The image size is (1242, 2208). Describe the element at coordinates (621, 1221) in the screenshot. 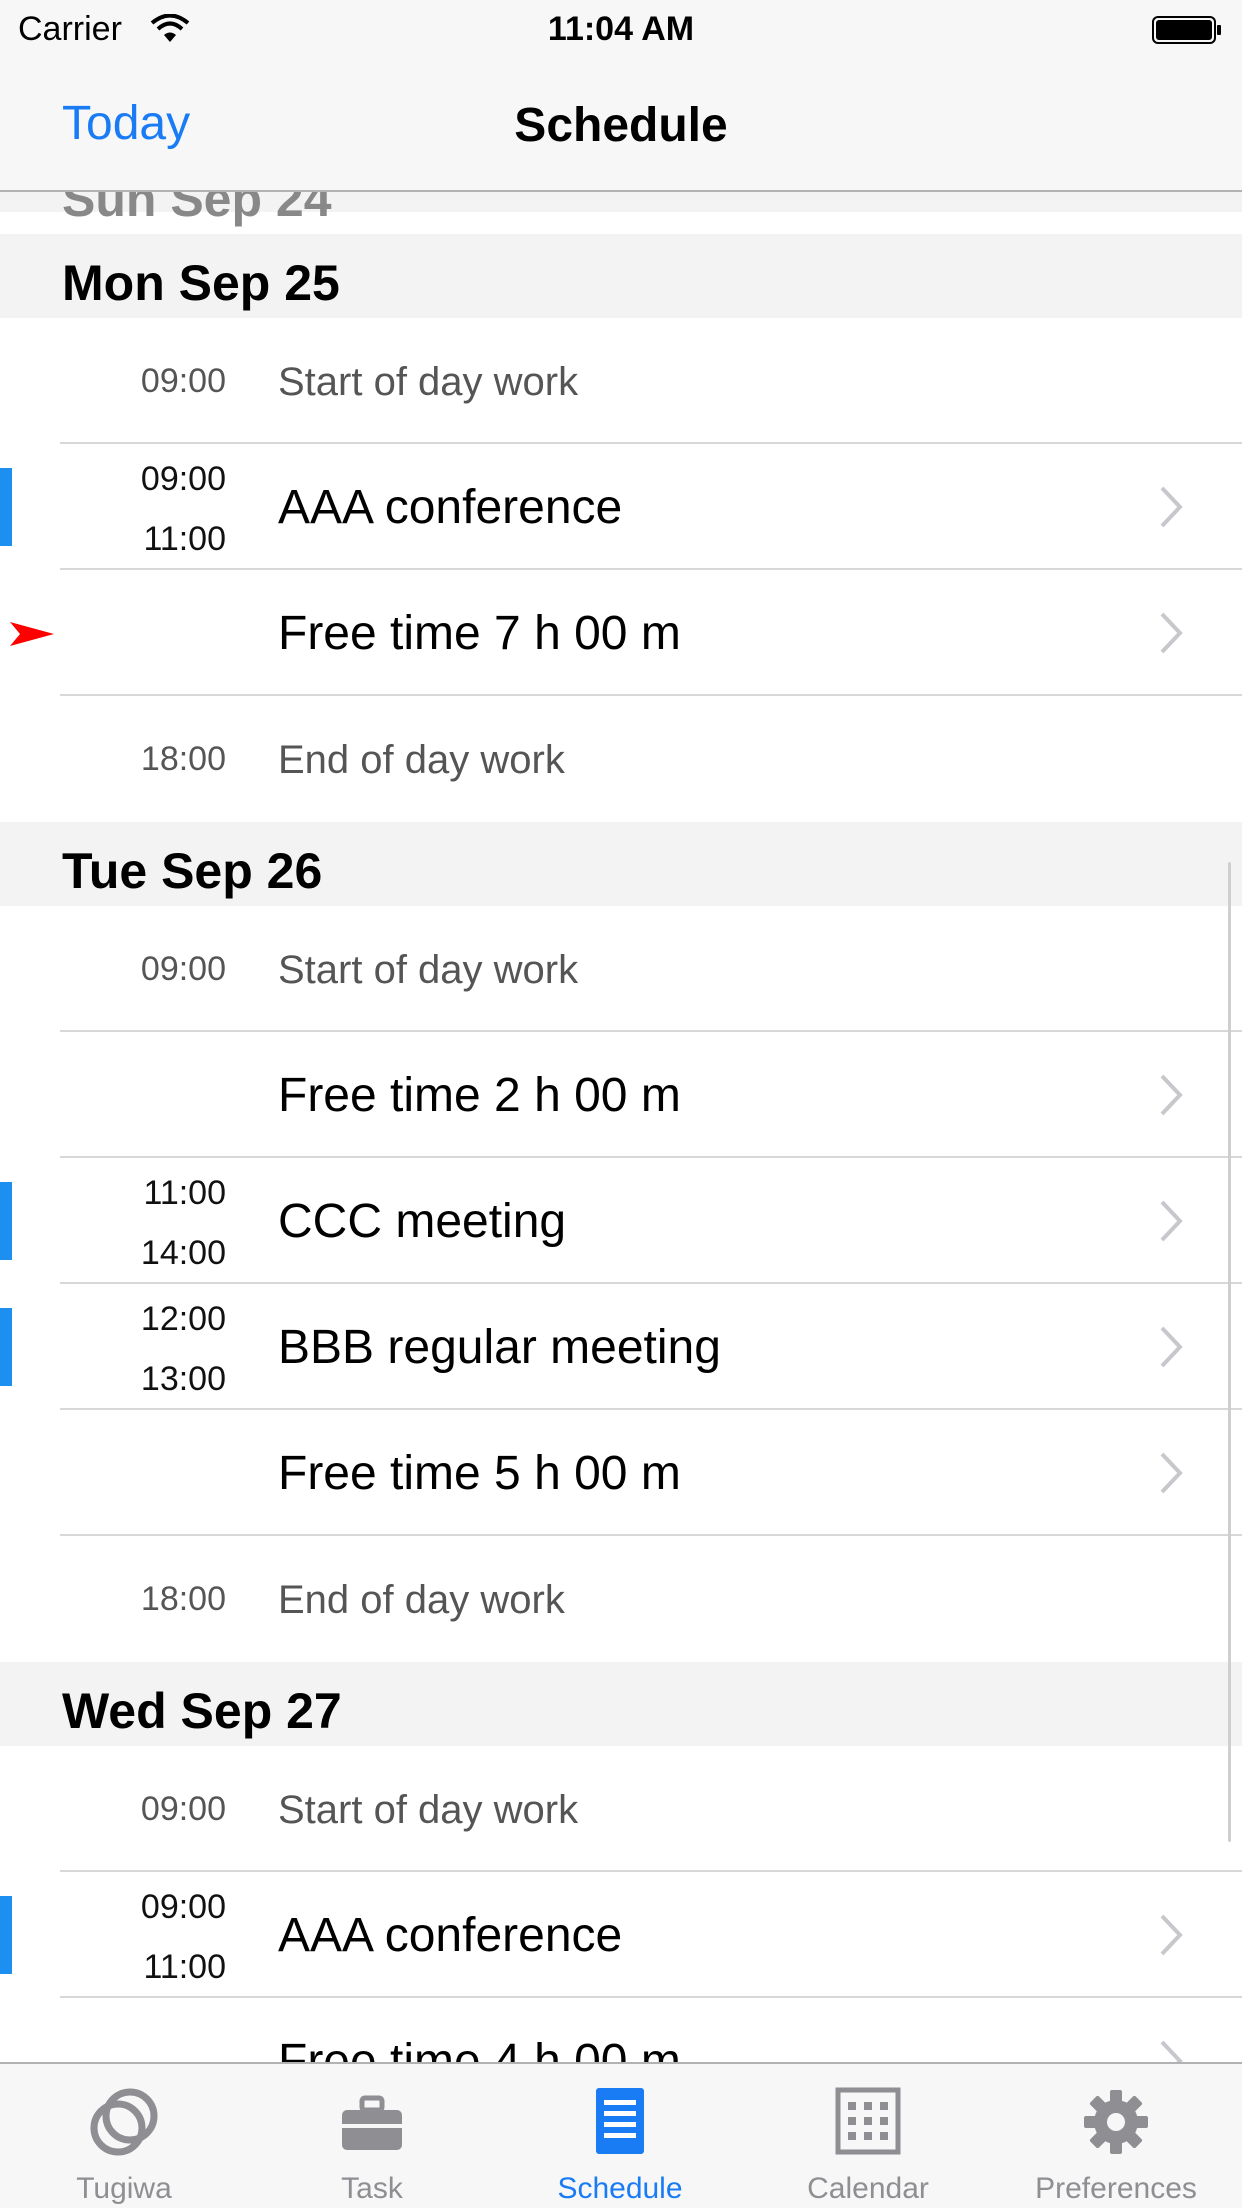

I see `event-row: 11:00 14:00 CCC meeting` at that location.